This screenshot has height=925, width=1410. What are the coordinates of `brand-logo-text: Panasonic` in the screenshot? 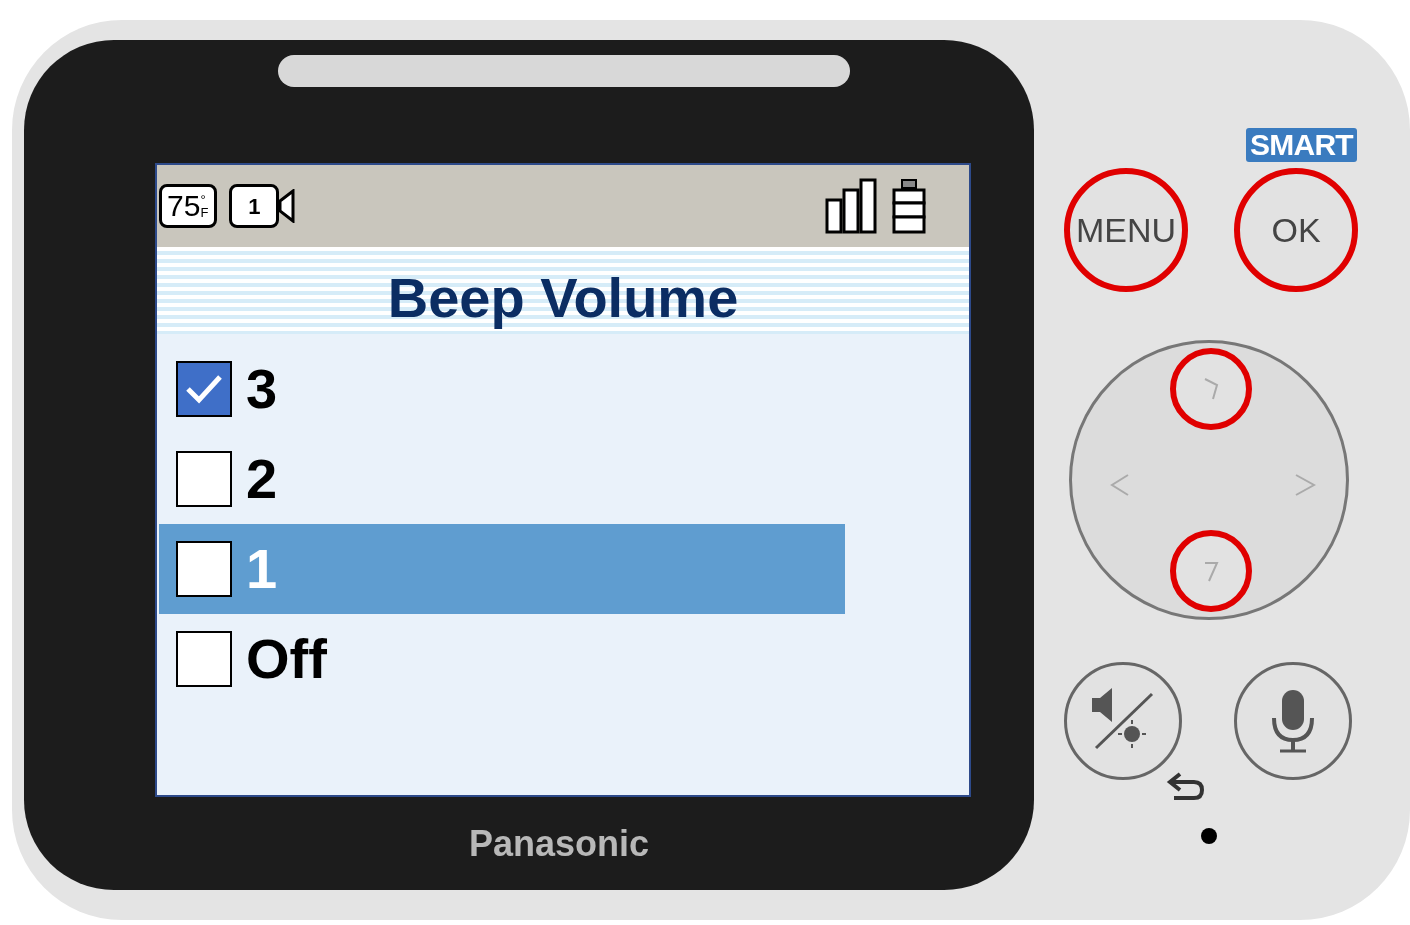 It's located at (559, 843).